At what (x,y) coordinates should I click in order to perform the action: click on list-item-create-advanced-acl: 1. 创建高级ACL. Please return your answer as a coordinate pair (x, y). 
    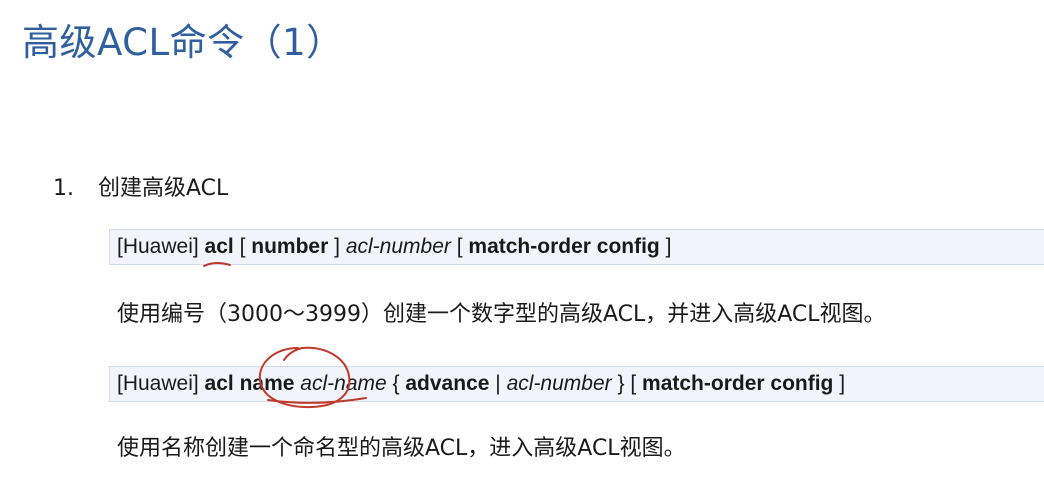
    Looking at the image, I should click on (140, 186).